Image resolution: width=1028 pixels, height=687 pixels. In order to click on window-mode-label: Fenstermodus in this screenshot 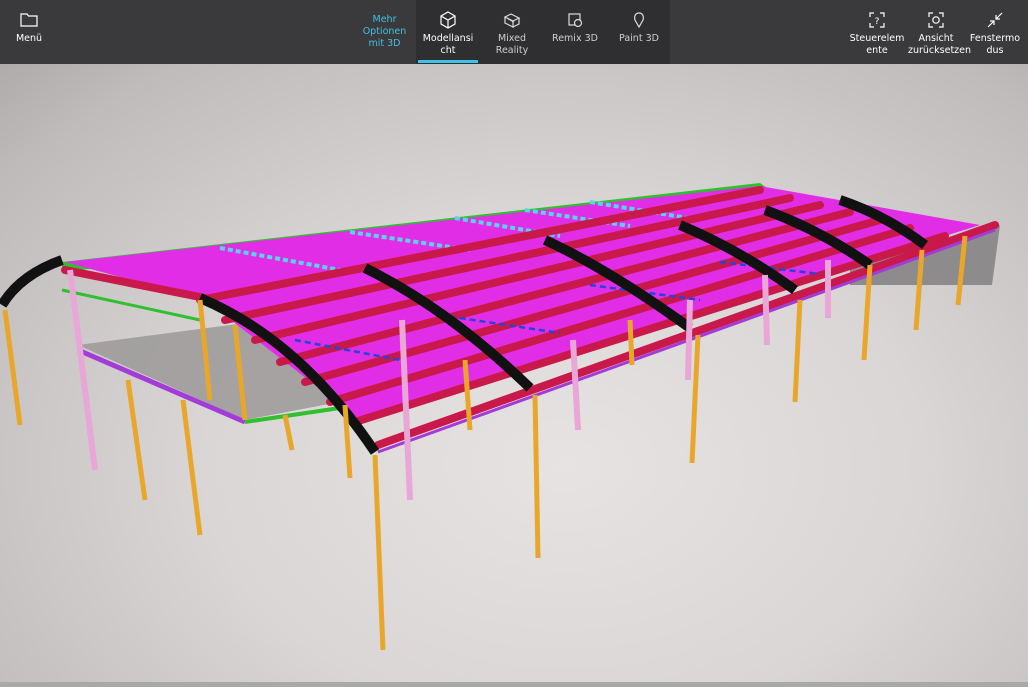, I will do `click(995, 44)`.